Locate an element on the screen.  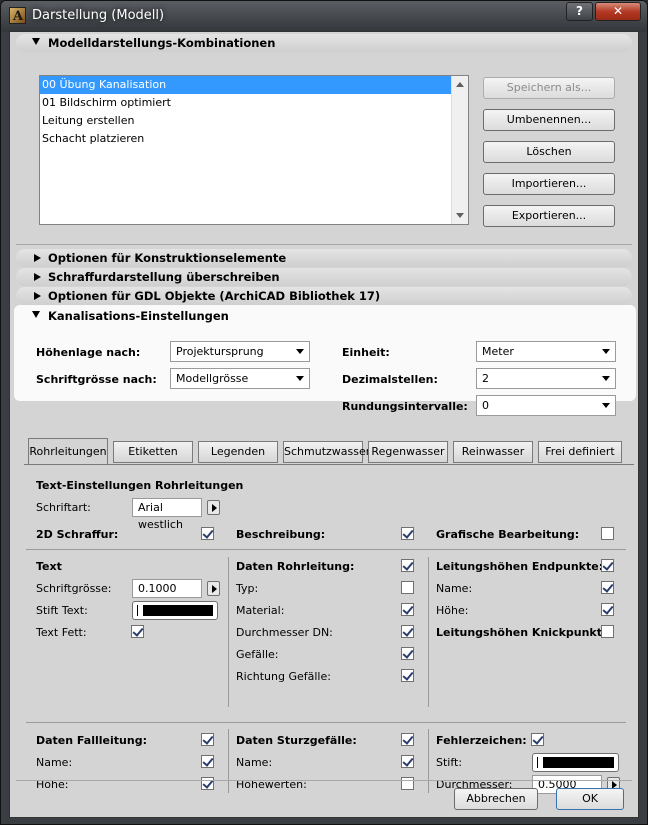
fehler-label: Fehlerzeichen: is located at coordinates (481, 740).